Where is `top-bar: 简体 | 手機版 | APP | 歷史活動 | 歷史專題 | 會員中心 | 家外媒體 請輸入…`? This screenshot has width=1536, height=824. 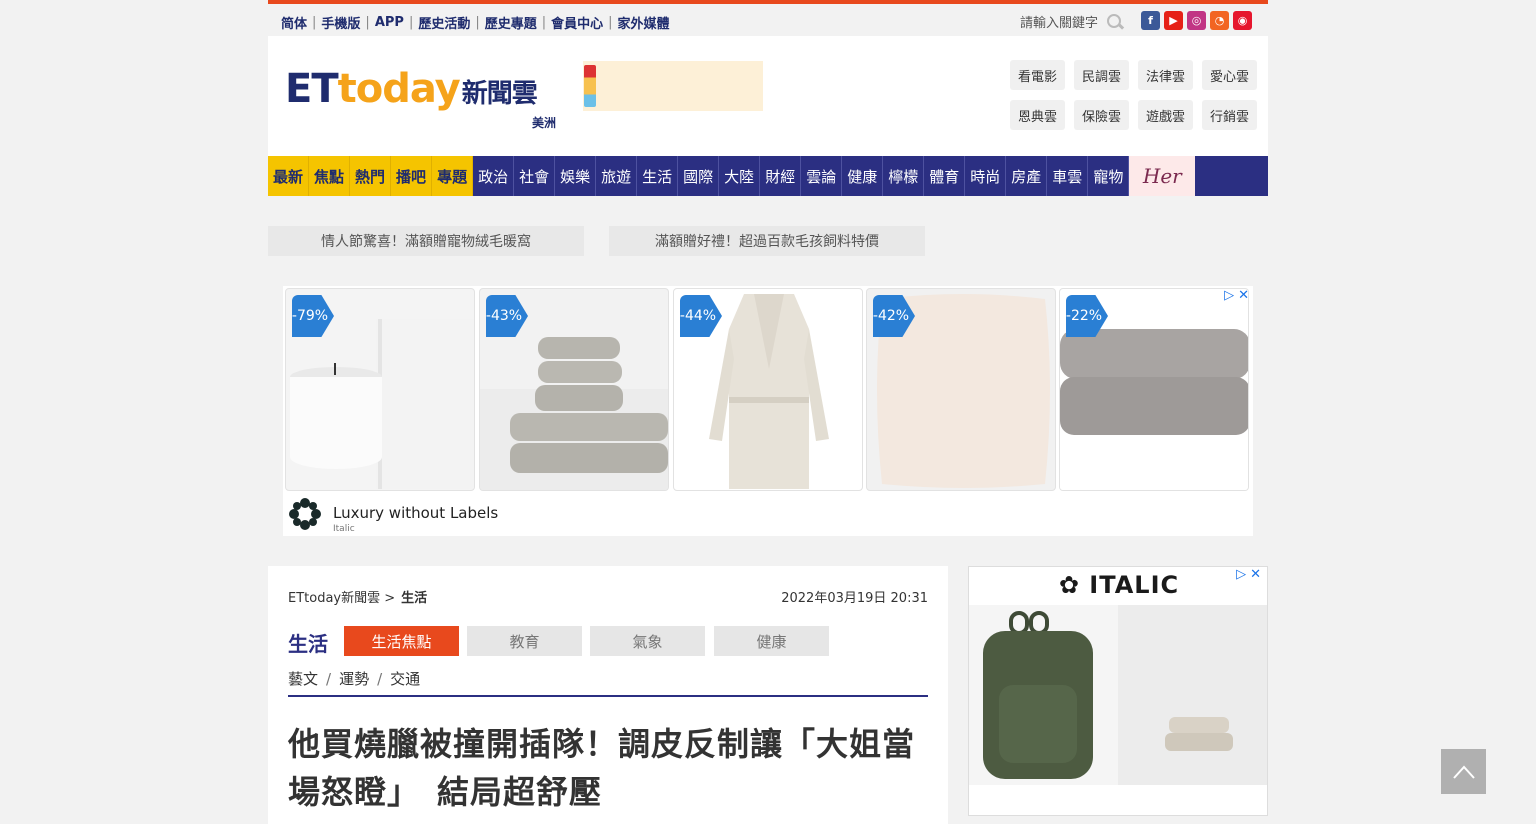
top-bar: 简体 | 手機版 | APP | 歷史活動 | 歷史專題 | 會員中心 | 家外媒體 請輸入… is located at coordinates (768, 18).